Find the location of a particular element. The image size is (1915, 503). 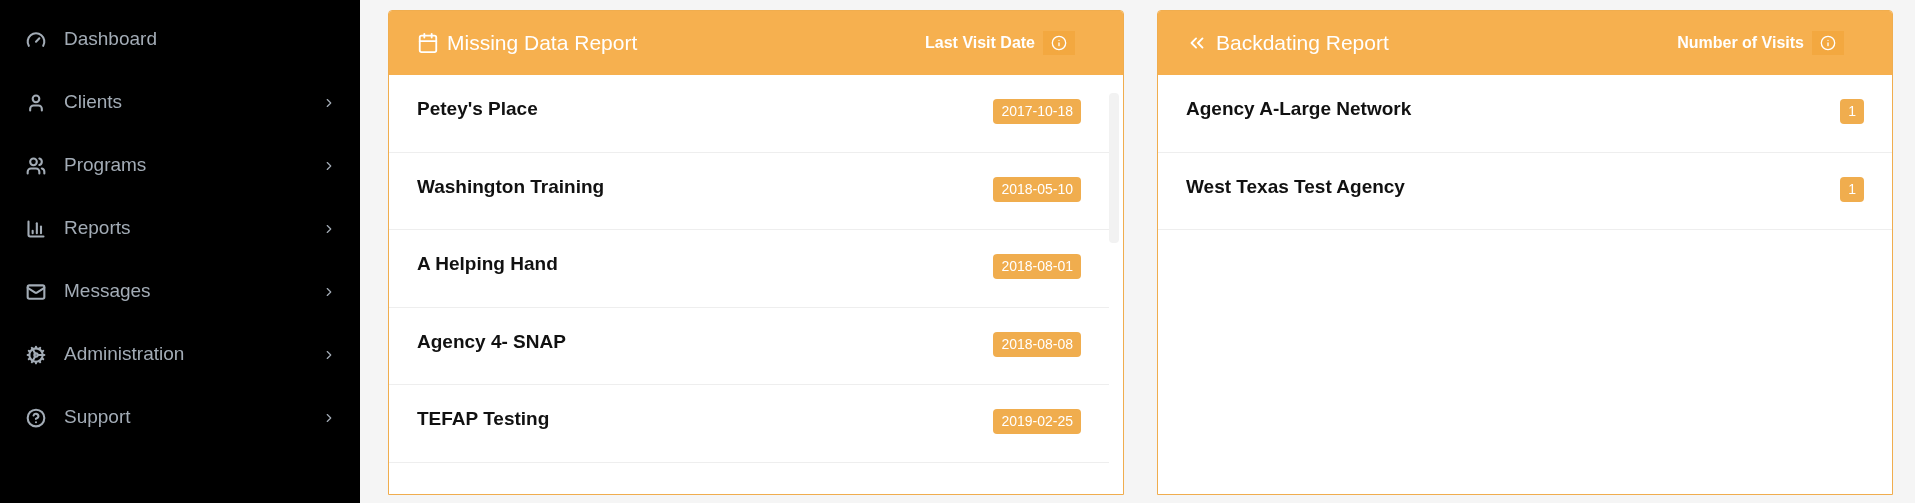

sidebar-item: Clients is located at coordinates (180, 102).